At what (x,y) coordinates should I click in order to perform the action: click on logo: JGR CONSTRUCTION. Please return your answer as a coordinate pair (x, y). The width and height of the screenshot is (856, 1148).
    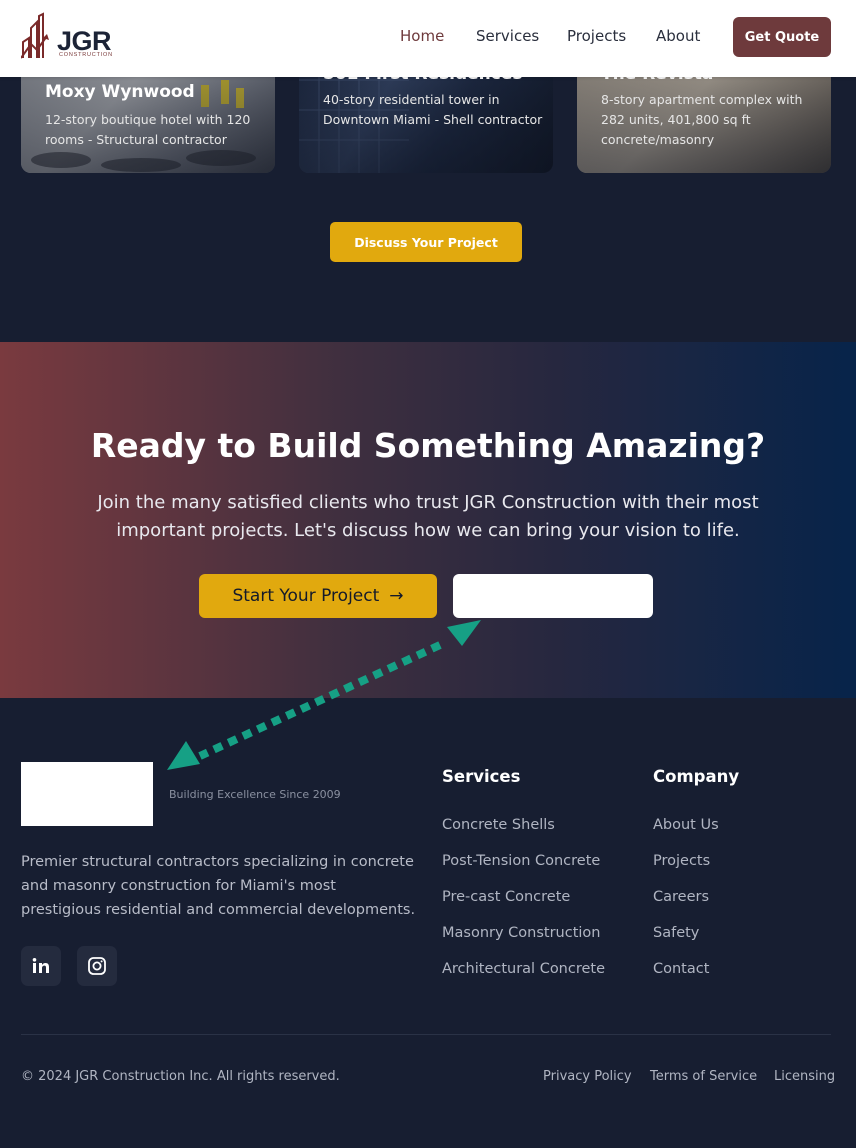
    Looking at the image, I should click on (72, 36).